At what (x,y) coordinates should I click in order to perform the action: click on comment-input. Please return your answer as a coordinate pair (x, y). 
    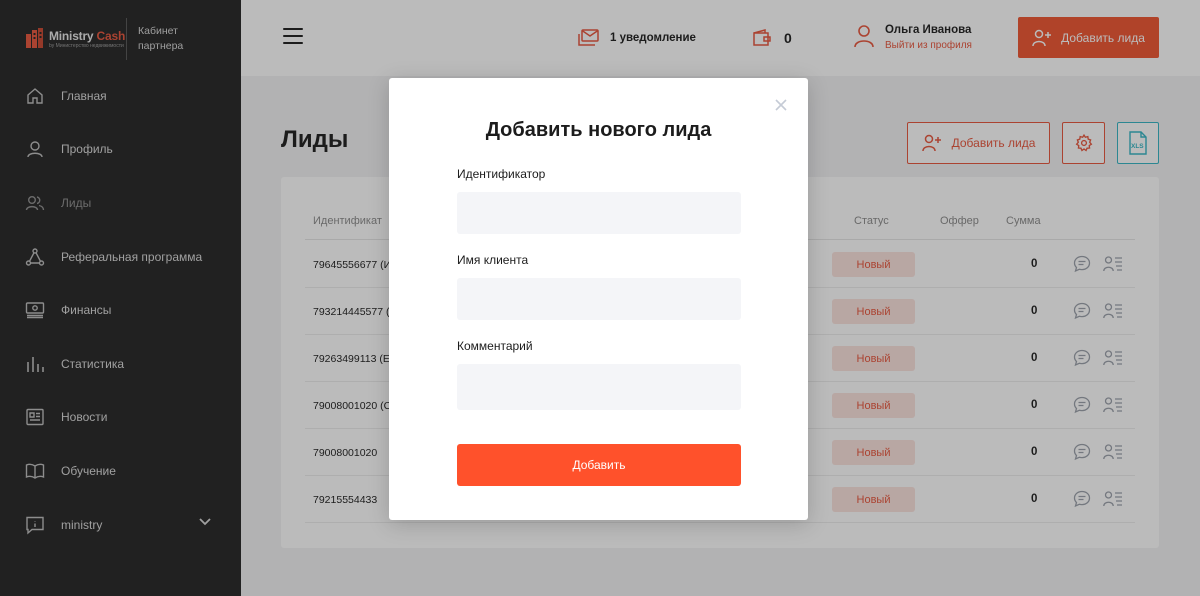
    Looking at the image, I should click on (599, 387).